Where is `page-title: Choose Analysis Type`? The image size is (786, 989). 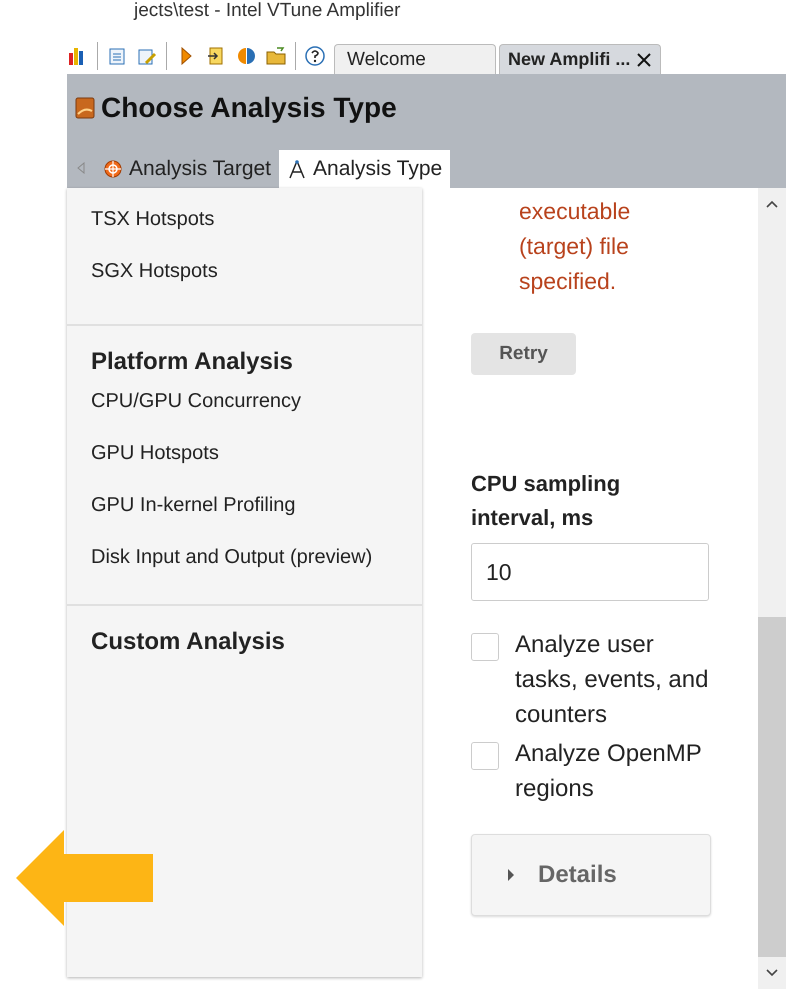 page-title: Choose Analysis Type is located at coordinates (249, 108).